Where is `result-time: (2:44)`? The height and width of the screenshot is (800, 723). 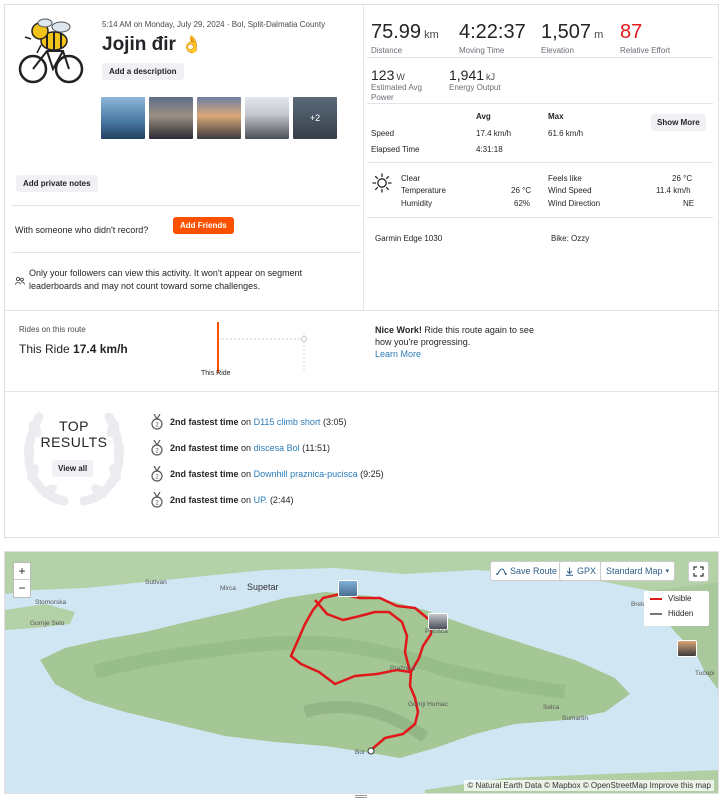
result-time: (2:44) is located at coordinates (281, 500).